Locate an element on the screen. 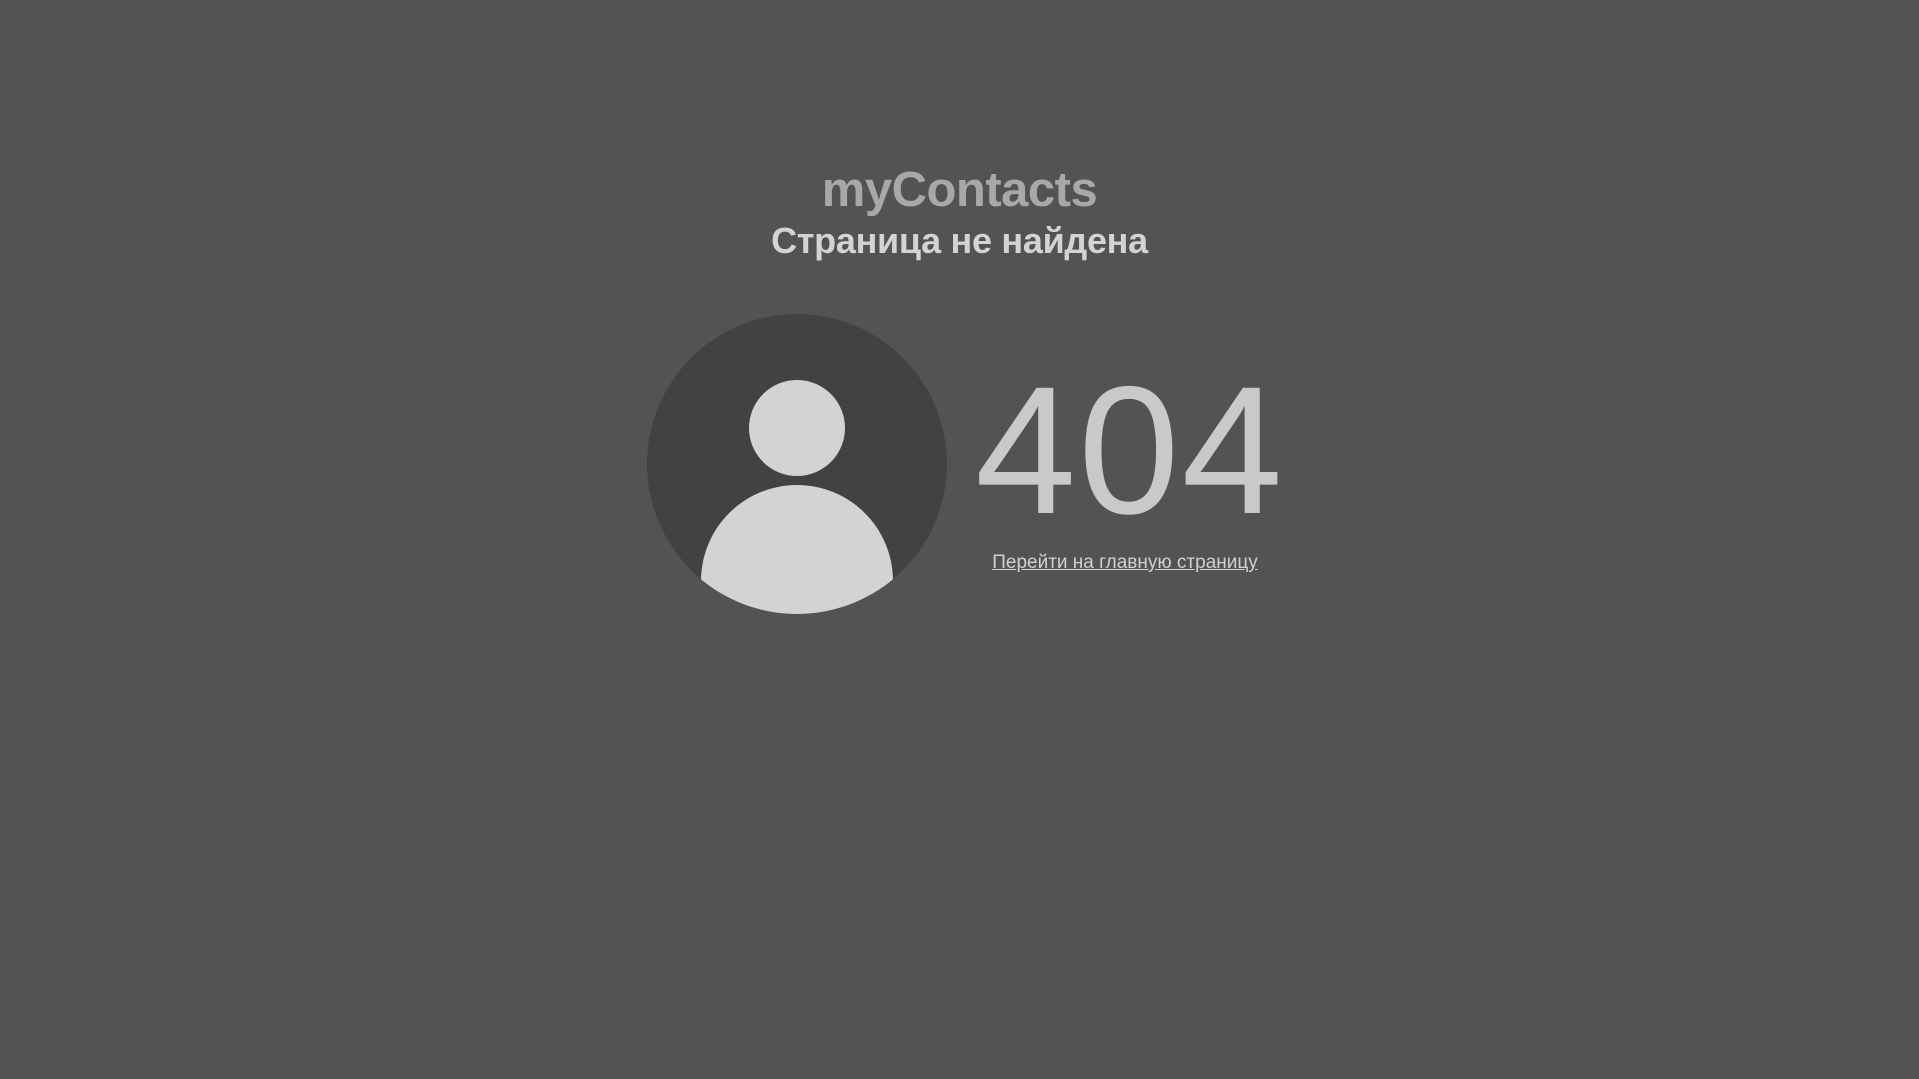  header: myContacts Страница не найдена is located at coordinates (959, 212).